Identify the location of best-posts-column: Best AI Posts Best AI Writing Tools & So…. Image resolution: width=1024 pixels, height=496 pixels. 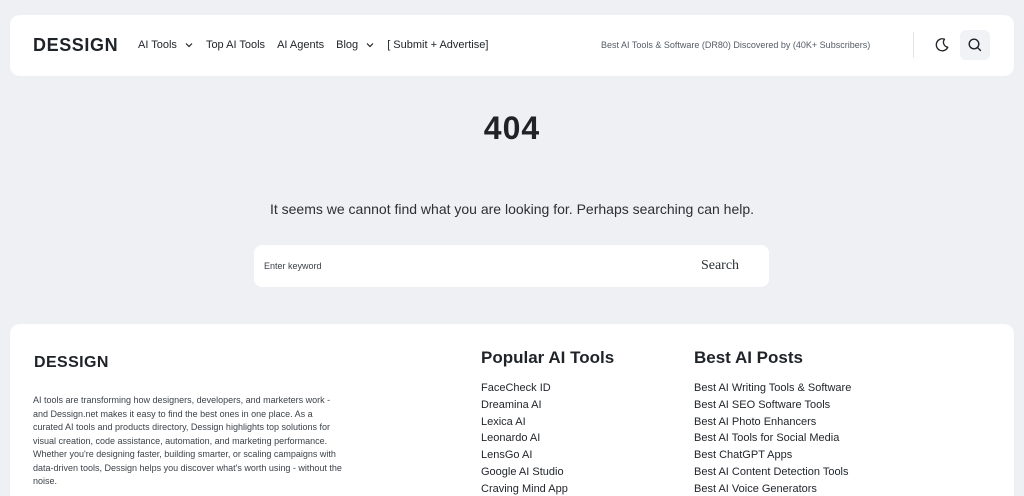
(772, 422).